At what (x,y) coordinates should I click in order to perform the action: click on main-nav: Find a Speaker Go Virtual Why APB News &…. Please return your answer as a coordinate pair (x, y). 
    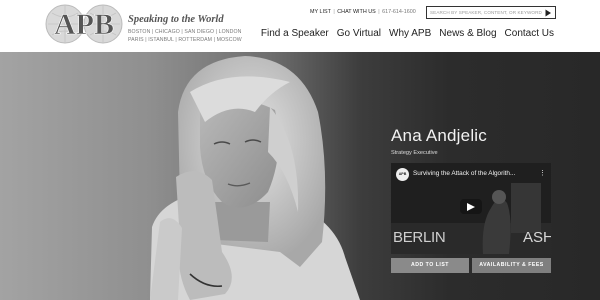
    Looking at the image, I should click on (407, 33).